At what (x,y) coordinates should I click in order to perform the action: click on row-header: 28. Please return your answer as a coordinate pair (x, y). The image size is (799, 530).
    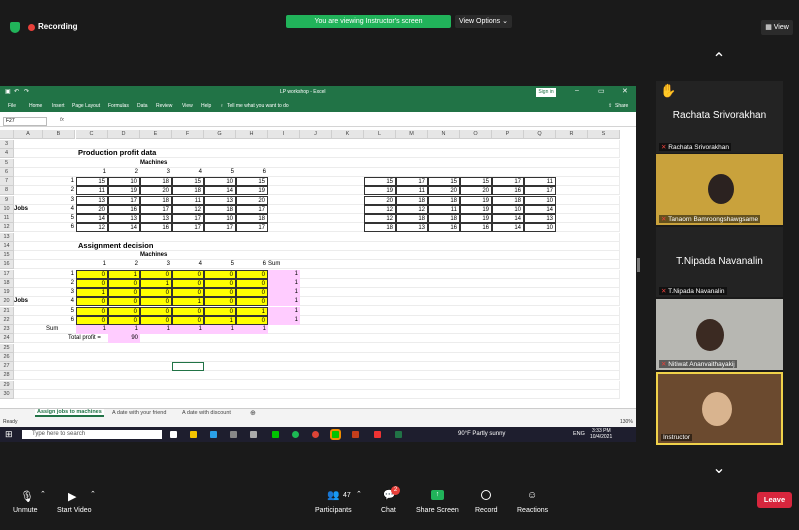
    Looking at the image, I should click on (7, 376).